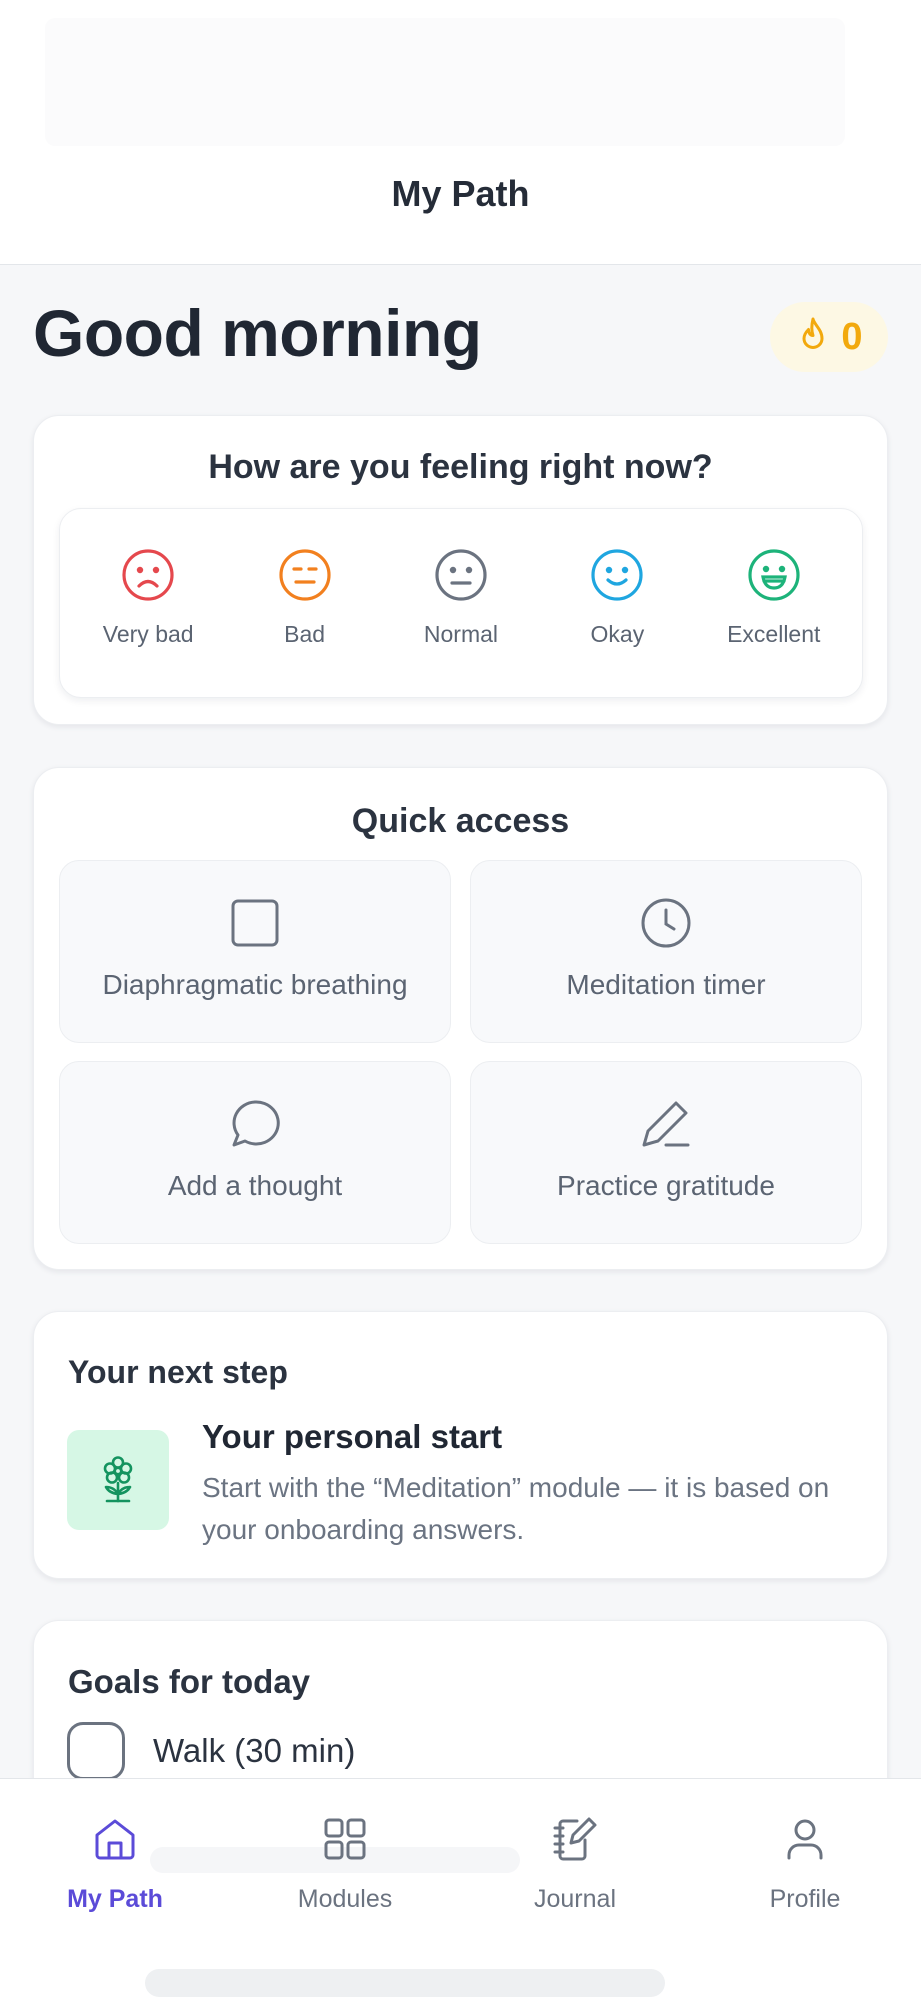 The width and height of the screenshot is (921, 2000). I want to click on quick-tile-gratitude: Practice gratitude, so click(666, 1152).